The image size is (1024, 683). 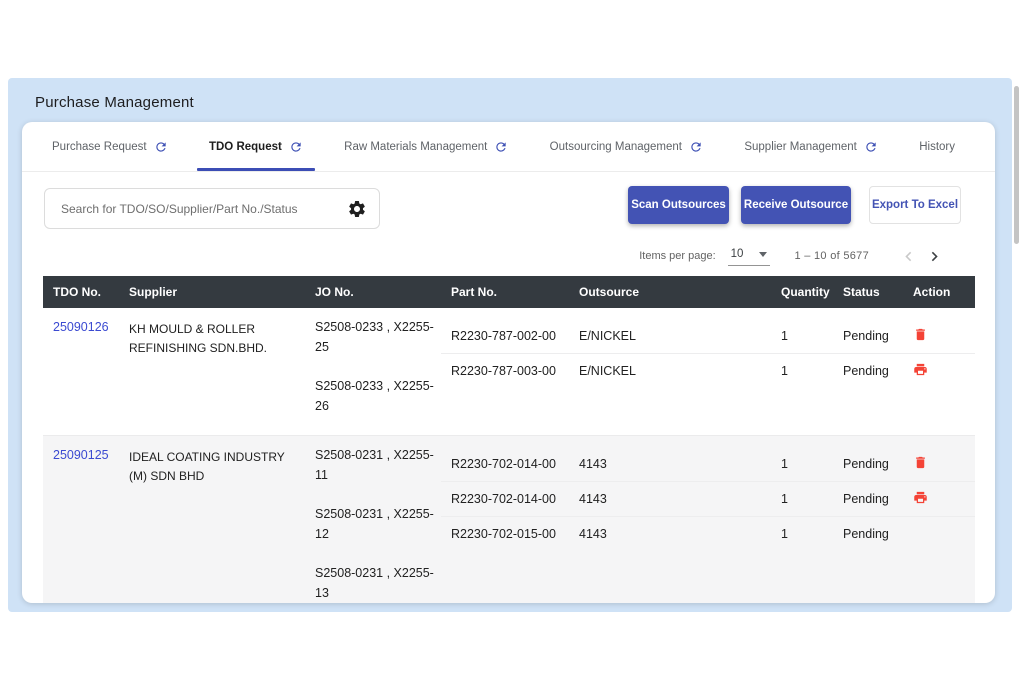 What do you see at coordinates (374, 337) in the screenshot?
I see `jo-no-entry: S2508-0233 , X2255-25` at bounding box center [374, 337].